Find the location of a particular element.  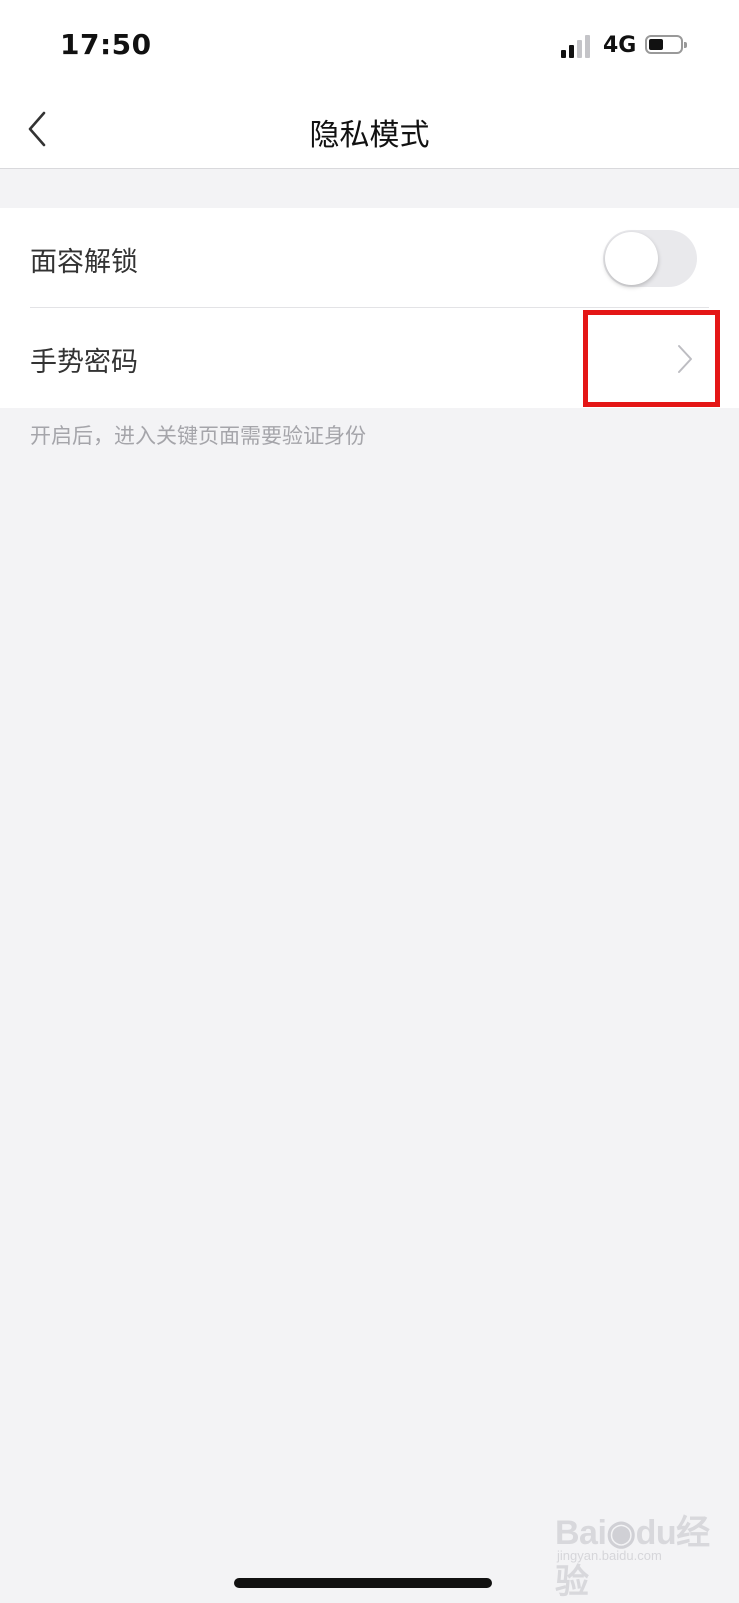

gesture-password-label: 手势密码 is located at coordinates (84, 362).